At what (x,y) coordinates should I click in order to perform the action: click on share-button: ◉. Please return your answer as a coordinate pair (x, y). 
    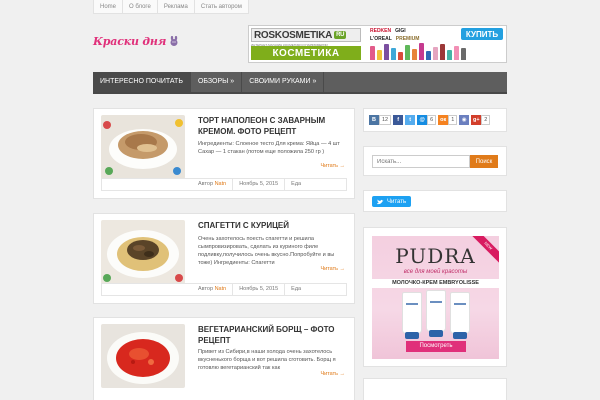
    Looking at the image, I should click on (464, 120).